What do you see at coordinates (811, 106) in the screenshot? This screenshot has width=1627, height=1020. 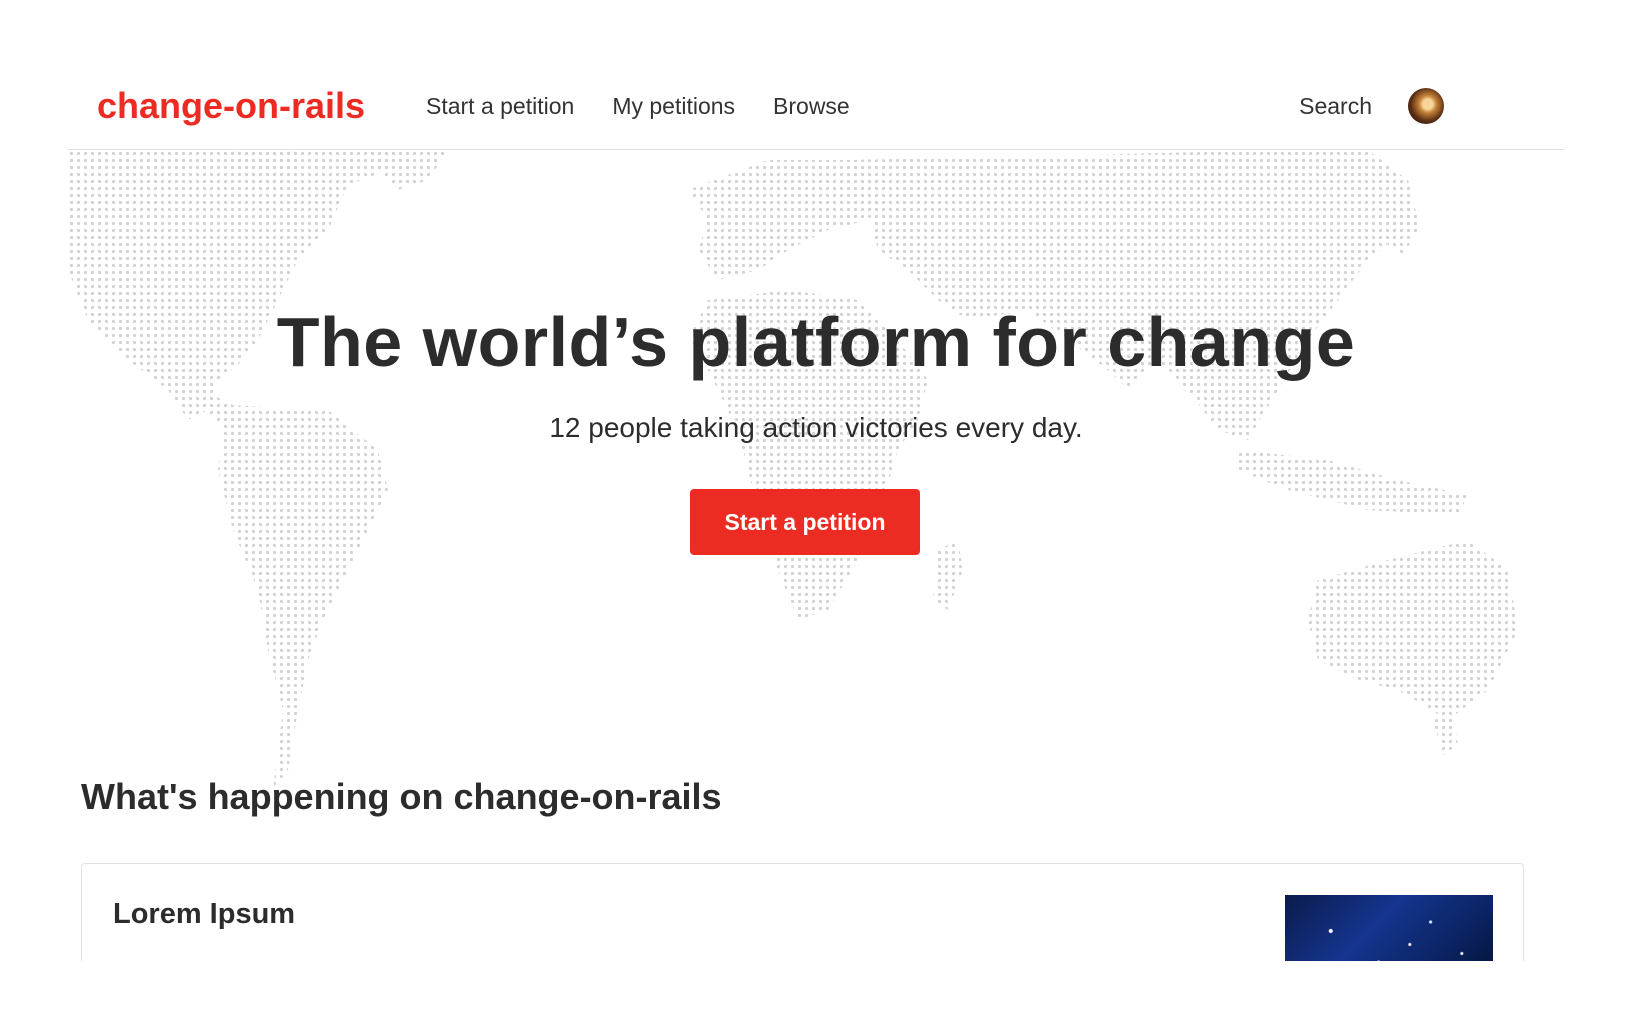 I see `nav-browse: Browse` at bounding box center [811, 106].